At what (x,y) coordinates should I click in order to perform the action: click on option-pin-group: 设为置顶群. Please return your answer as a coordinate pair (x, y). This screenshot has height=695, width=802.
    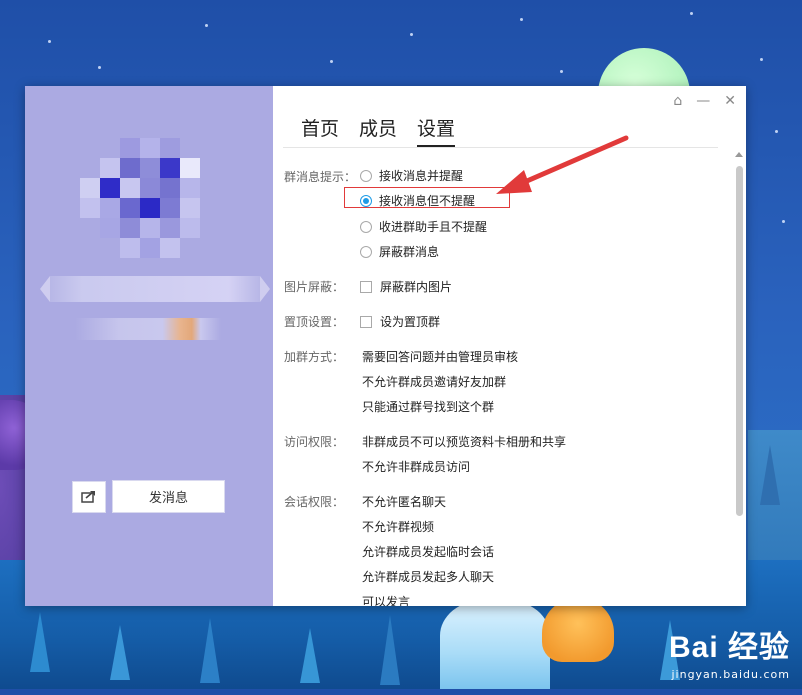
    Looking at the image, I should click on (400, 321).